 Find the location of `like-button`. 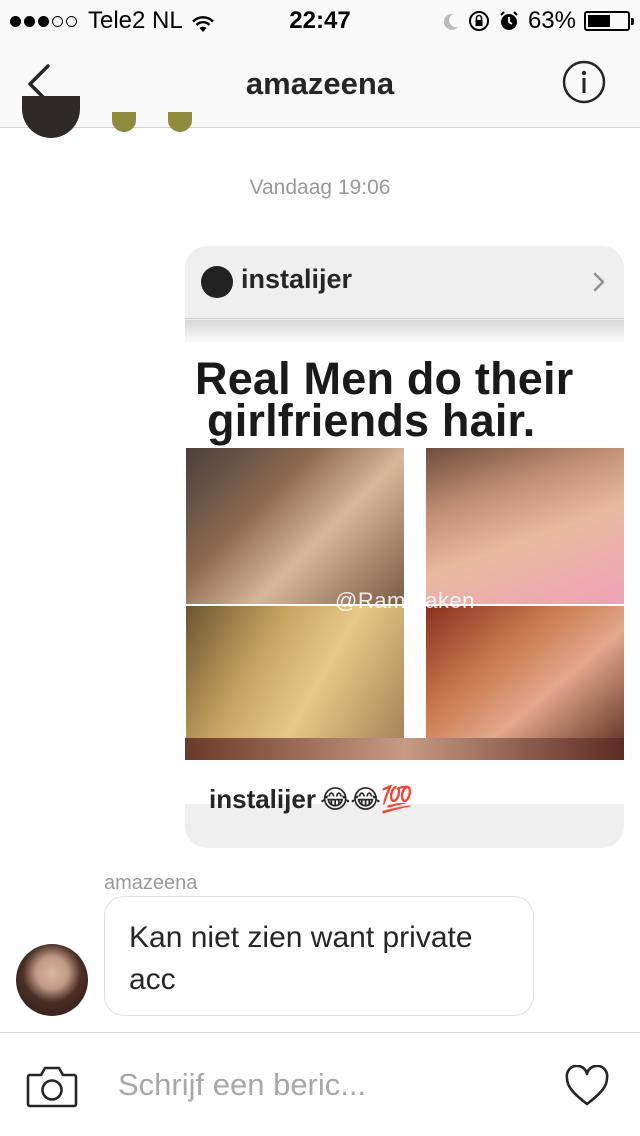

like-button is located at coordinates (587, 1085).